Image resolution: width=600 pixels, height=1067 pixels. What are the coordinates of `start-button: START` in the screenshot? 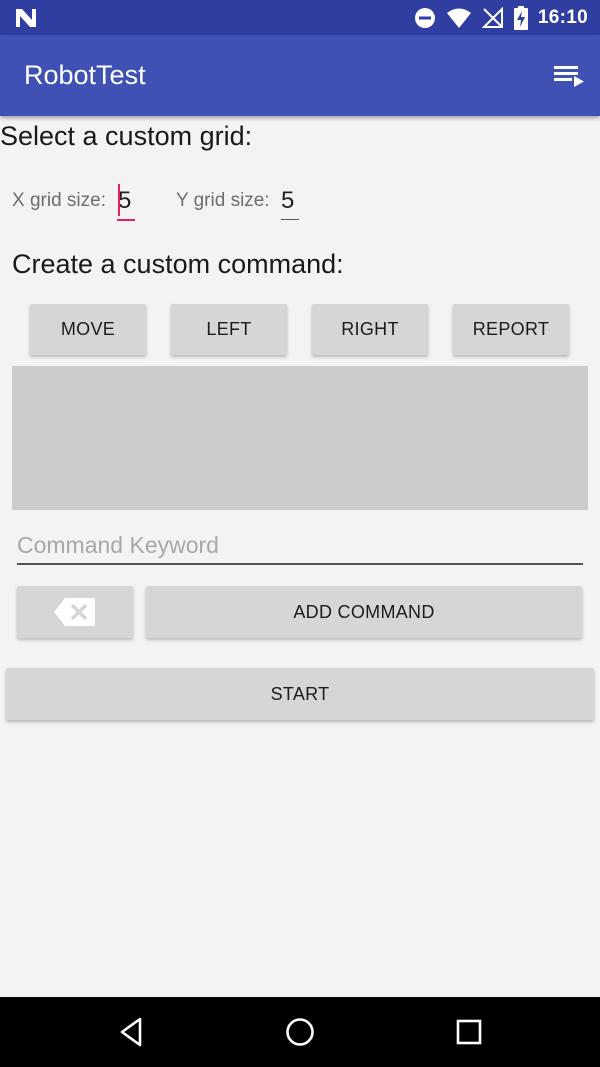 It's located at (300, 694).